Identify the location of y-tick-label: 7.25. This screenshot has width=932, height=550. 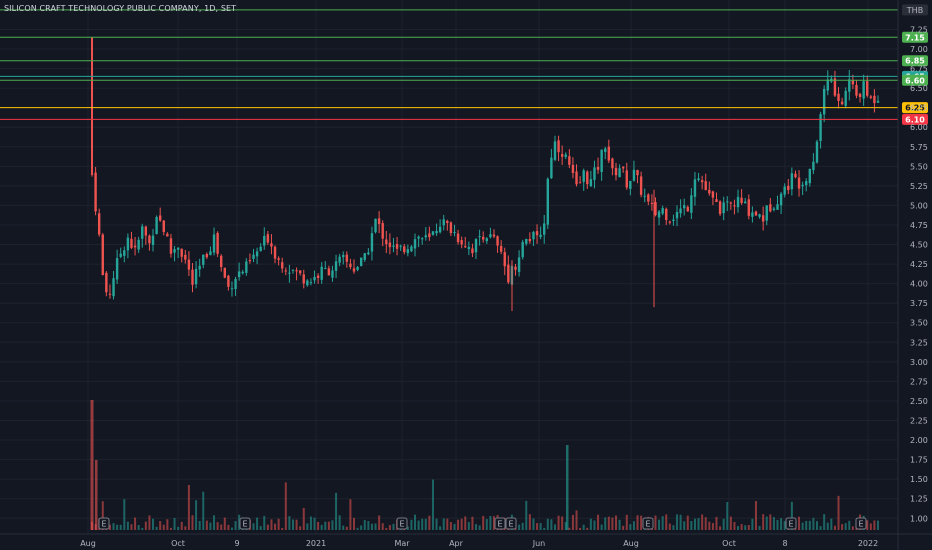
(919, 29).